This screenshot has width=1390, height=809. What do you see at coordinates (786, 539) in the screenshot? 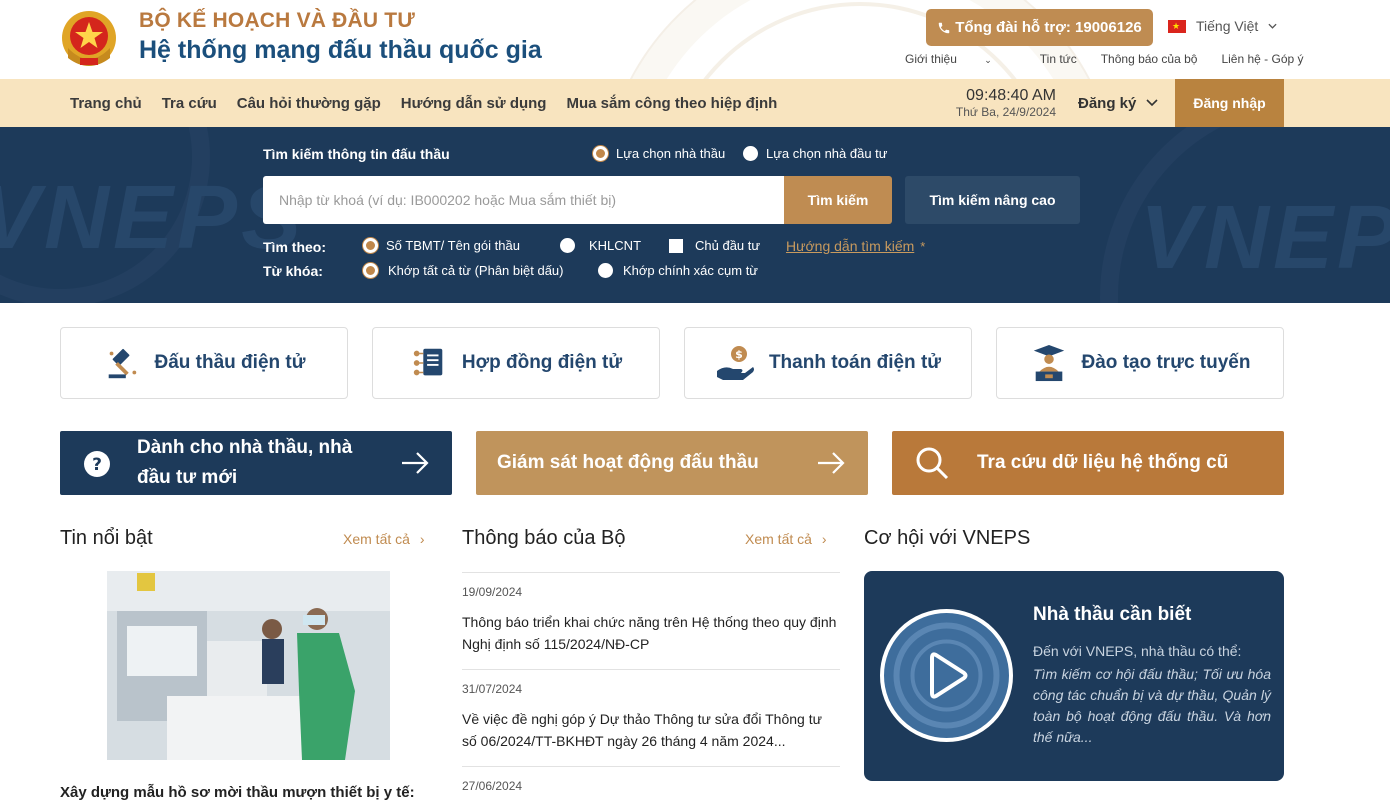
I see `ministry-notices-see-all: Xem tất cả ›` at bounding box center [786, 539].